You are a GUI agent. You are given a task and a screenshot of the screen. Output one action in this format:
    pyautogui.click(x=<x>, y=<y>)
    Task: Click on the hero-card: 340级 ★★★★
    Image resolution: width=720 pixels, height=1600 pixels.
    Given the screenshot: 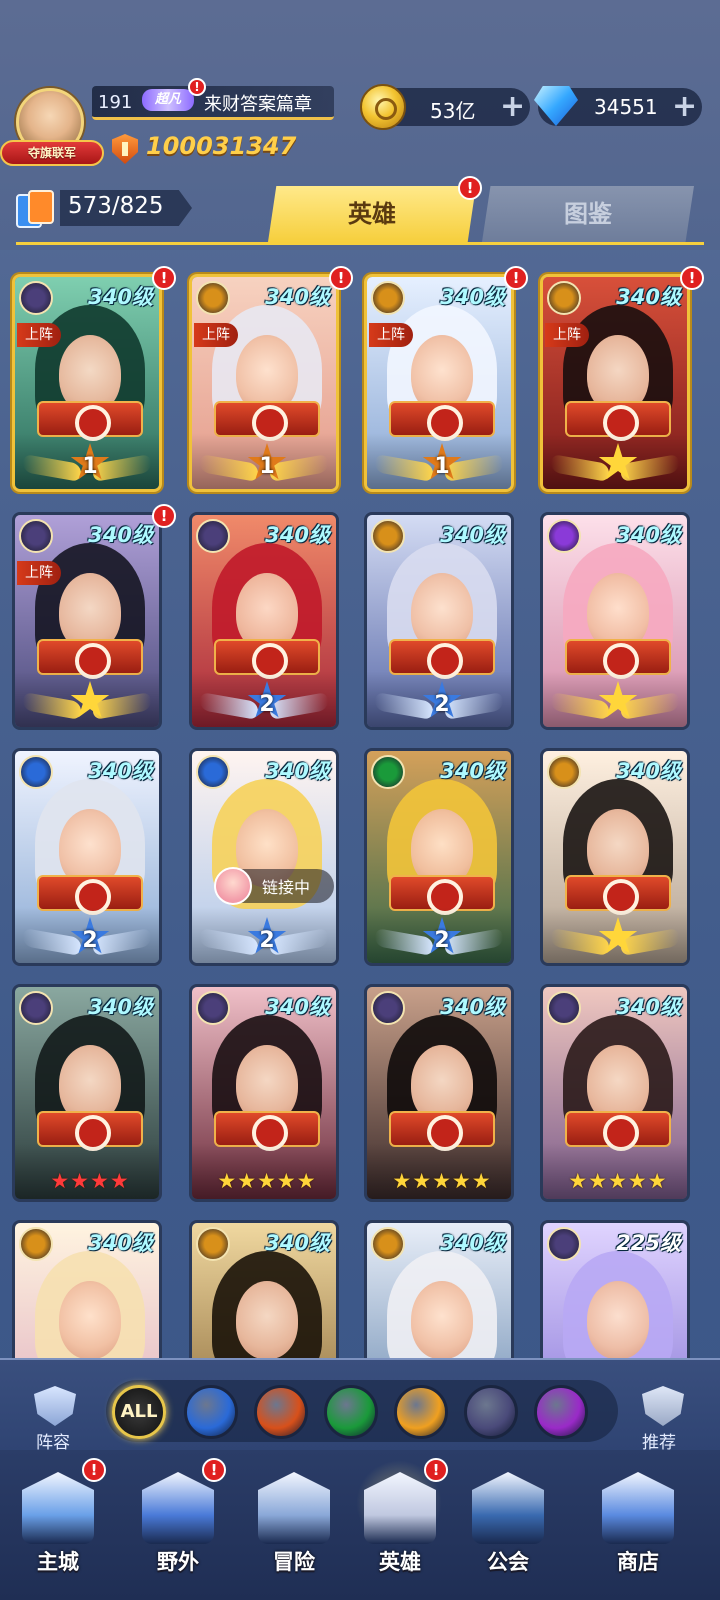 What is the action you would take?
    pyautogui.click(x=87, y=1093)
    